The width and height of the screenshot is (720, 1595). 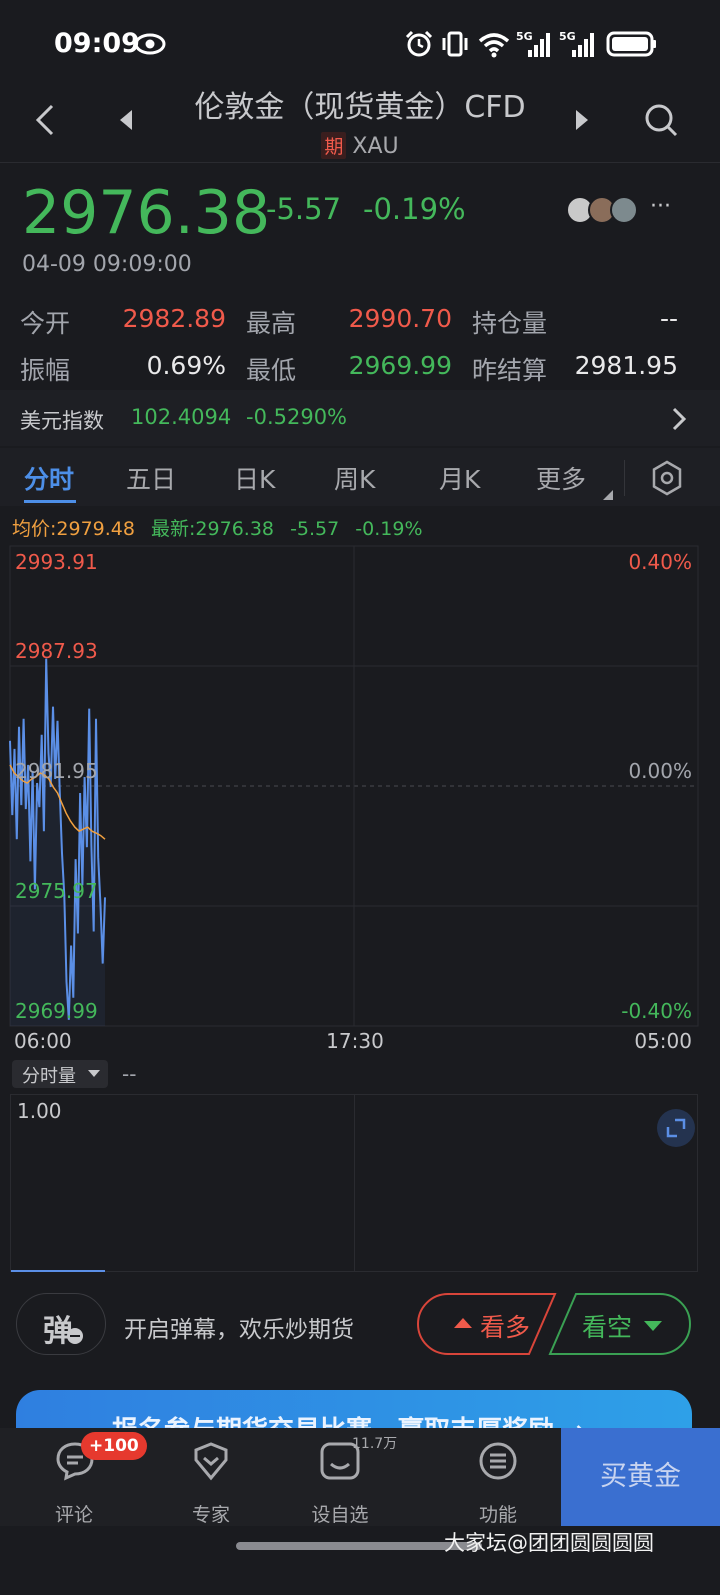 I want to click on dropdown-caret-icon, so click(x=94, y=1073).